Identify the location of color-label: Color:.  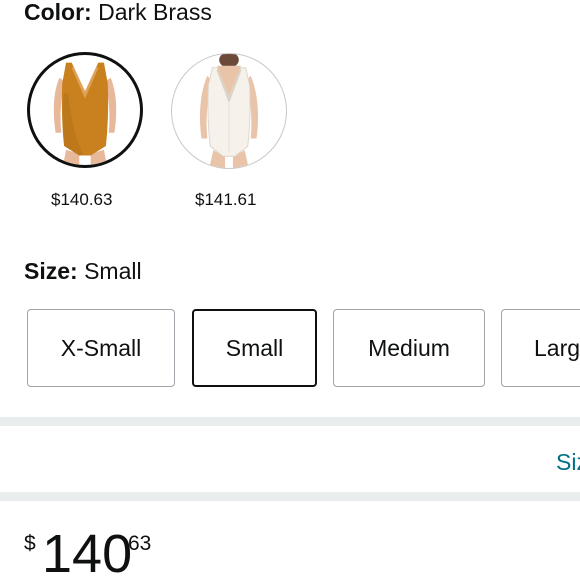
(58, 12).